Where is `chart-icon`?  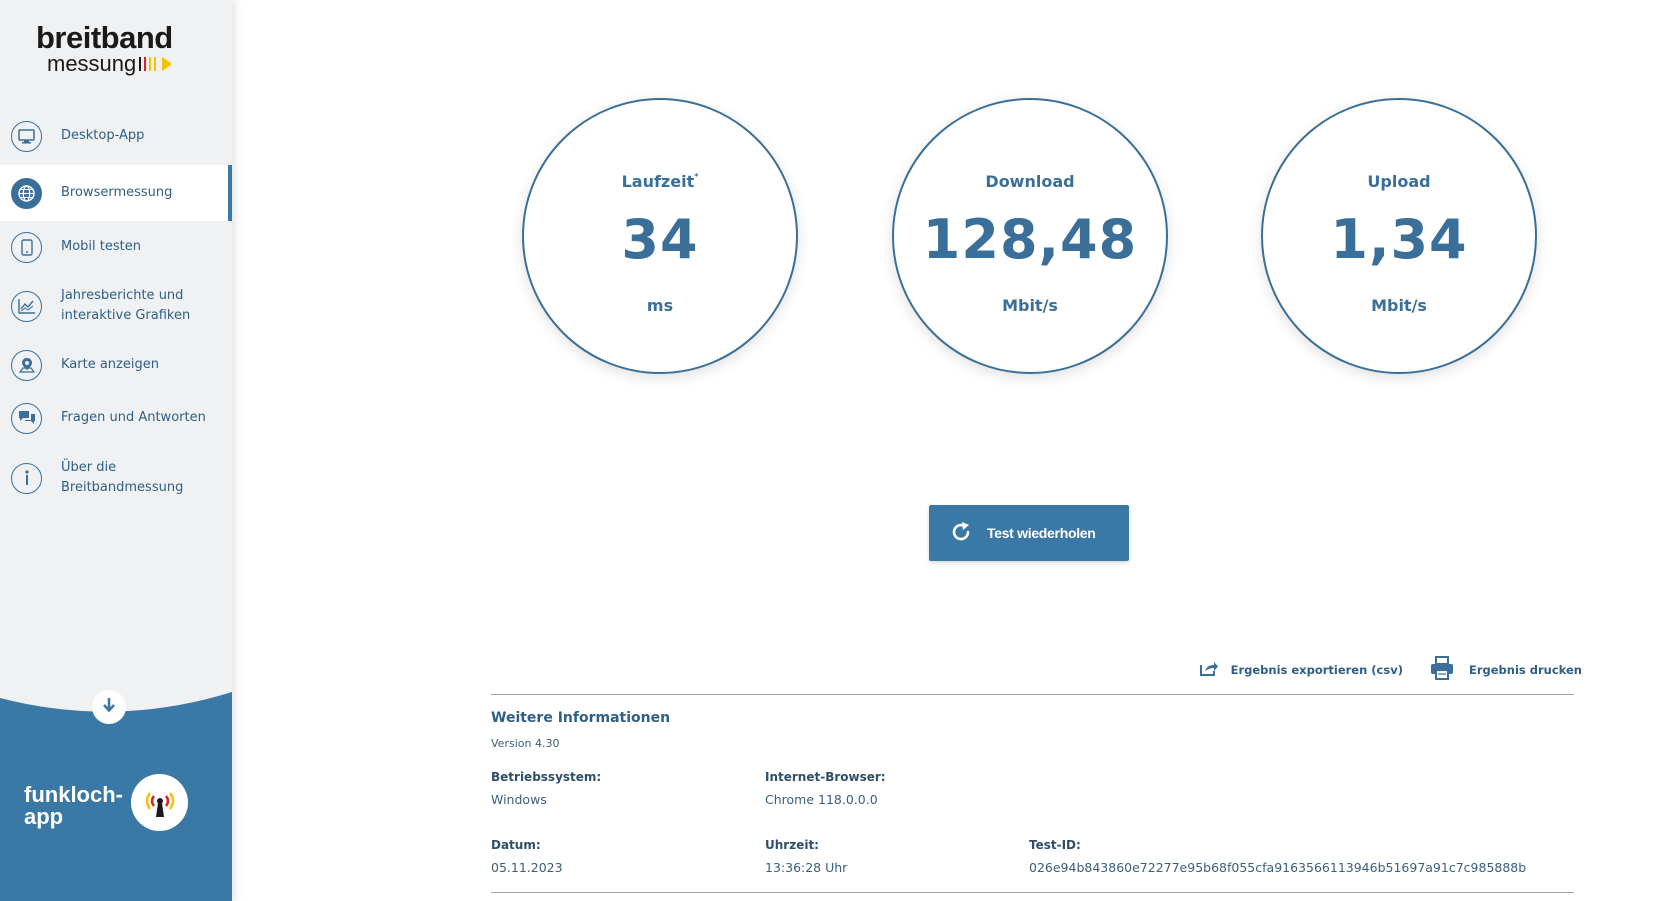 chart-icon is located at coordinates (26, 306).